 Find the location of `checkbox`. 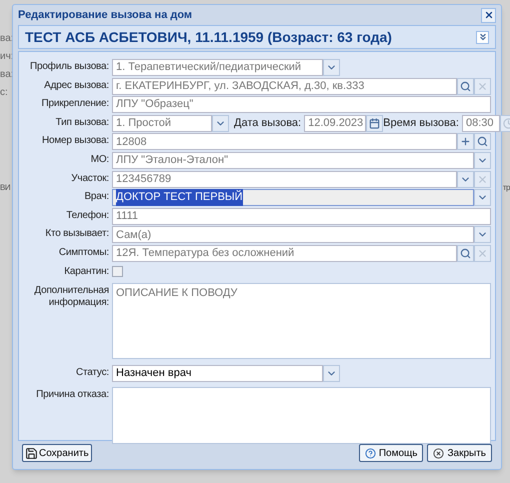

checkbox is located at coordinates (117, 271).